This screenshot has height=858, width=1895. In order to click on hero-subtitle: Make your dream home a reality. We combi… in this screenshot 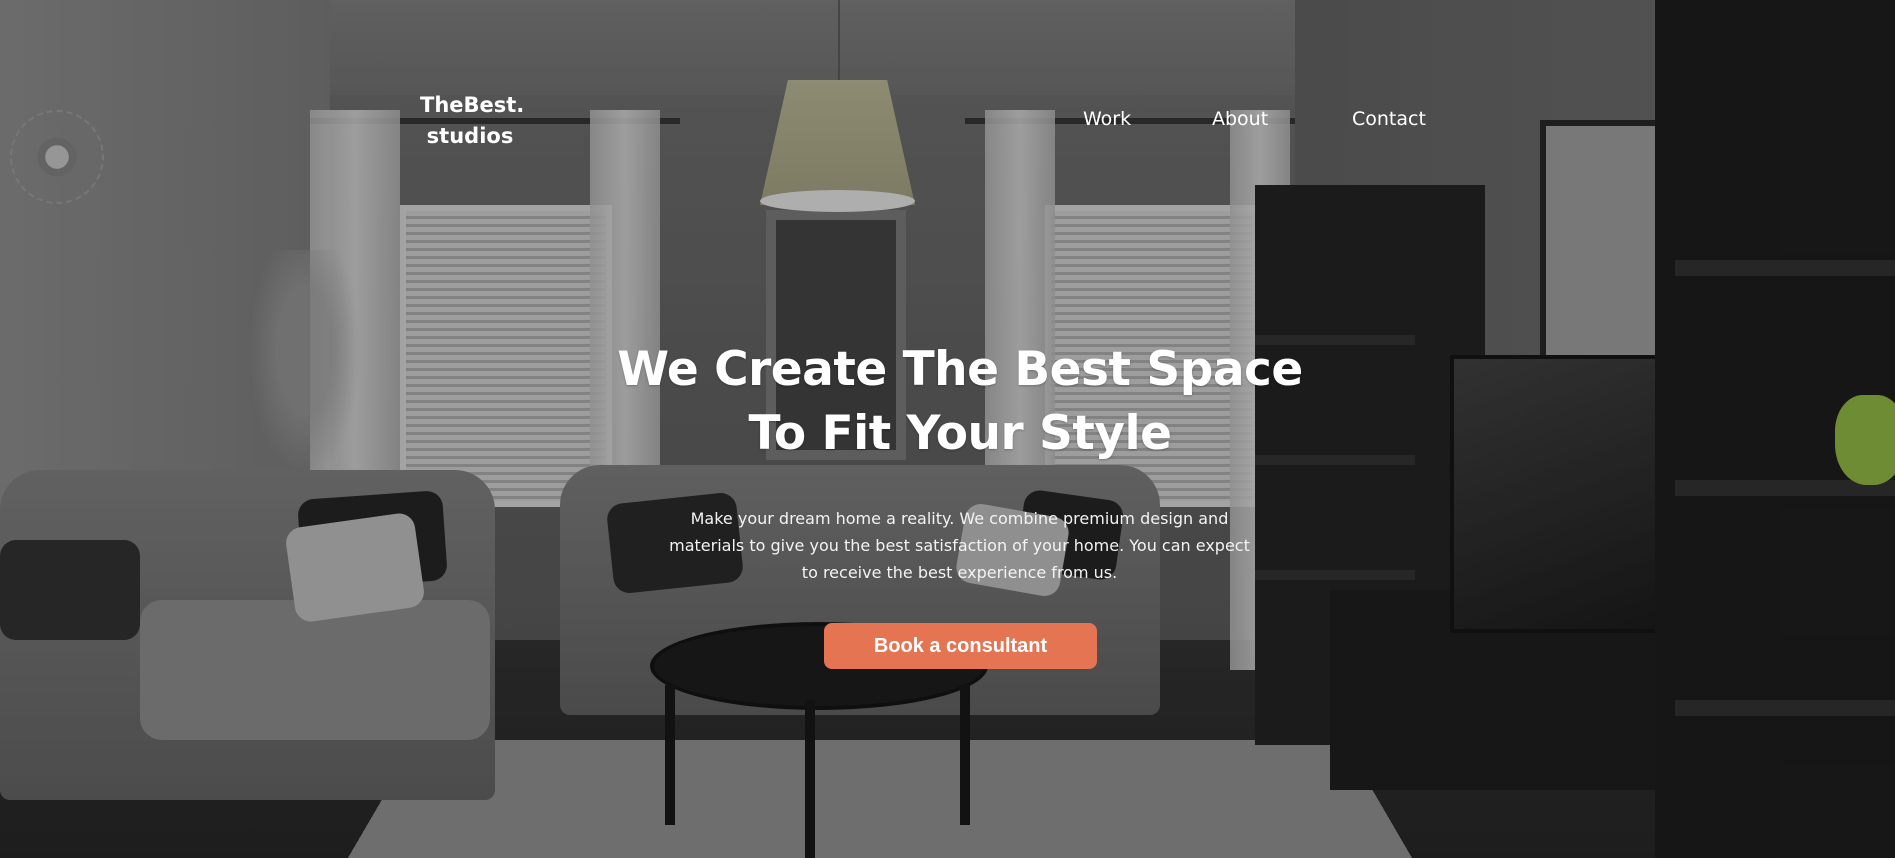, I will do `click(959, 545)`.